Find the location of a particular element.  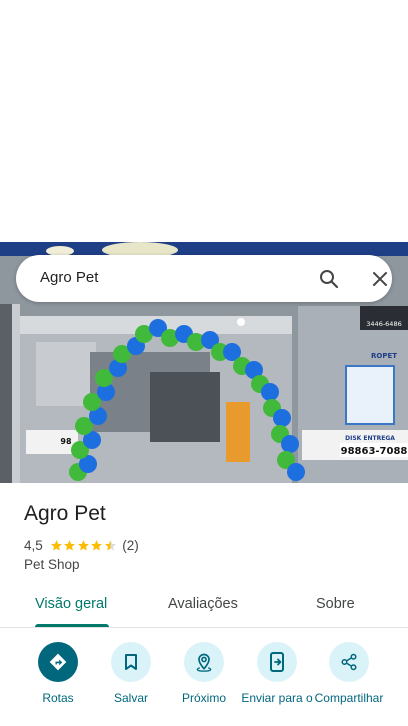

nearby-button: Próximo is located at coordinates (204, 674).